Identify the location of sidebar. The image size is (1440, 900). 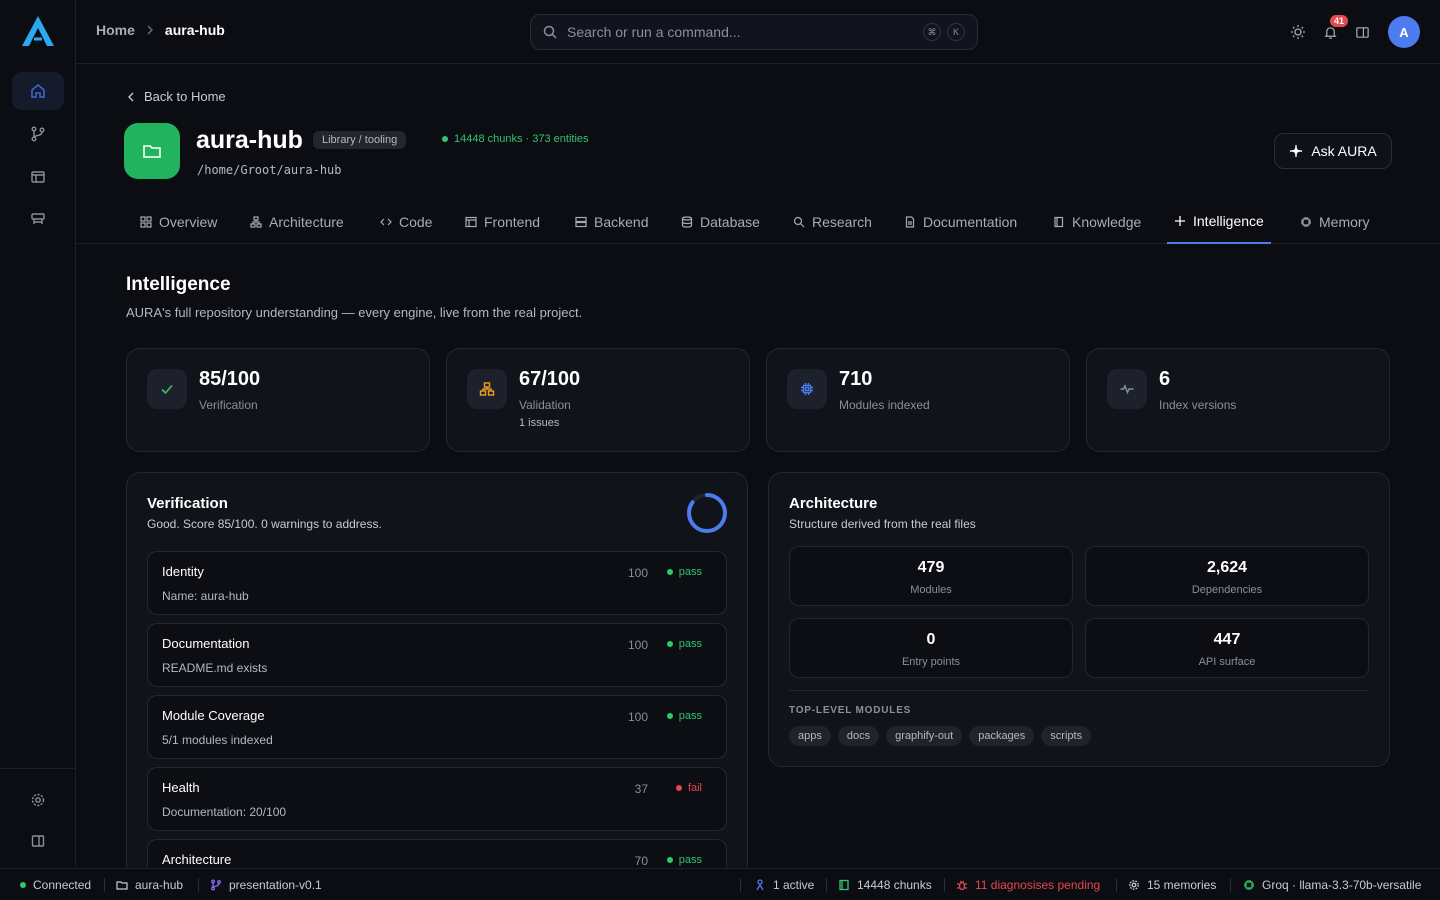
(38, 434).